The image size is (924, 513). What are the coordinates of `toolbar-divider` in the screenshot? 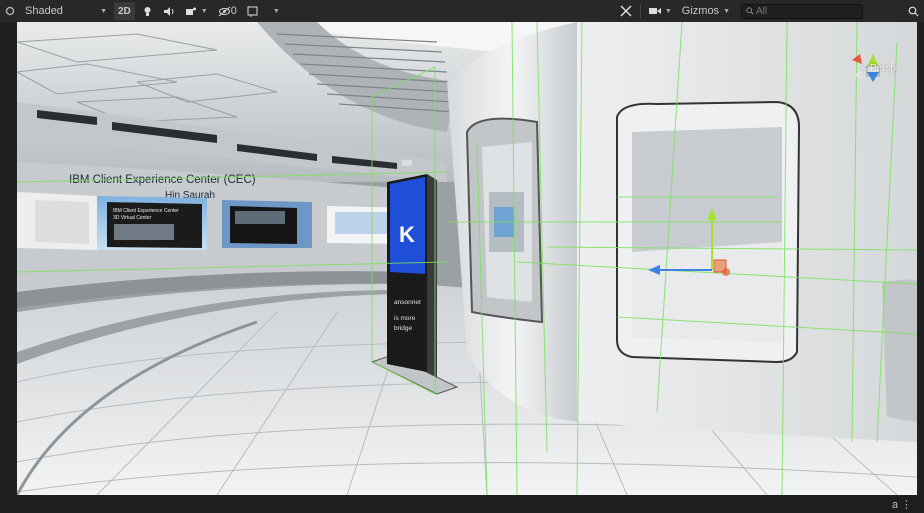 It's located at (640, 11).